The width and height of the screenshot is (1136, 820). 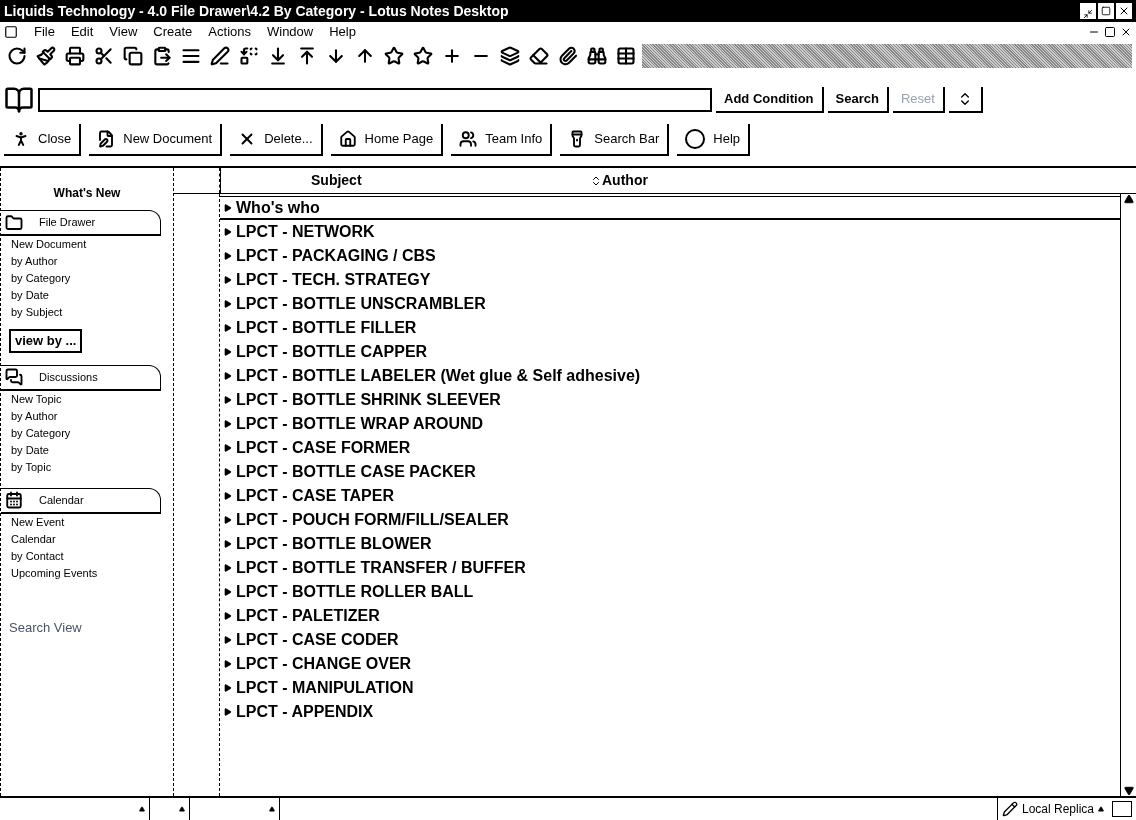 I want to click on menu-item: Edit, so click(x=82, y=32).